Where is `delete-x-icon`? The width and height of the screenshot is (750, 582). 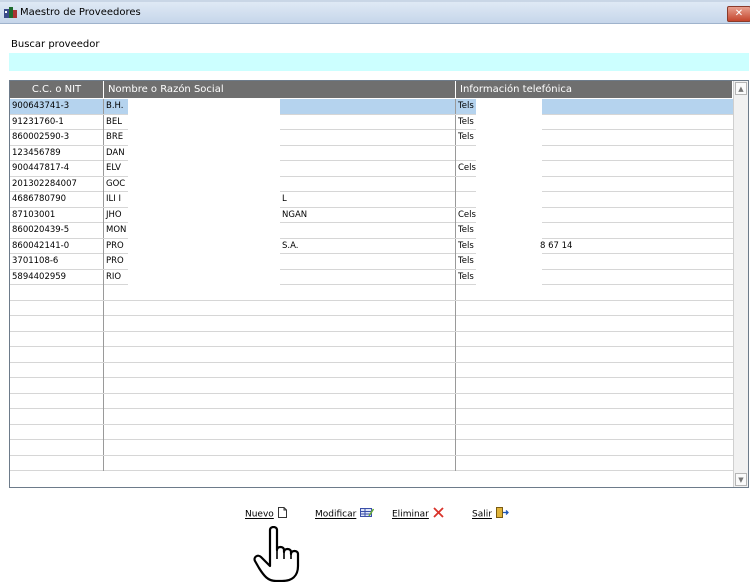
delete-x-icon is located at coordinates (438, 514).